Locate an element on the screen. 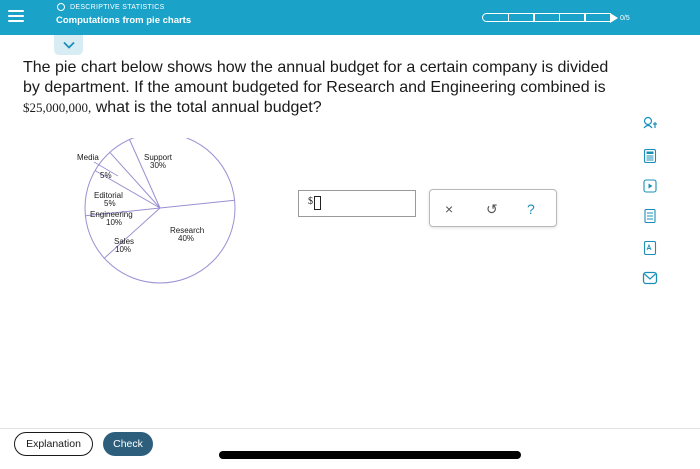 This screenshot has height=469, width=700. topic-circle-icon is located at coordinates (61, 7).